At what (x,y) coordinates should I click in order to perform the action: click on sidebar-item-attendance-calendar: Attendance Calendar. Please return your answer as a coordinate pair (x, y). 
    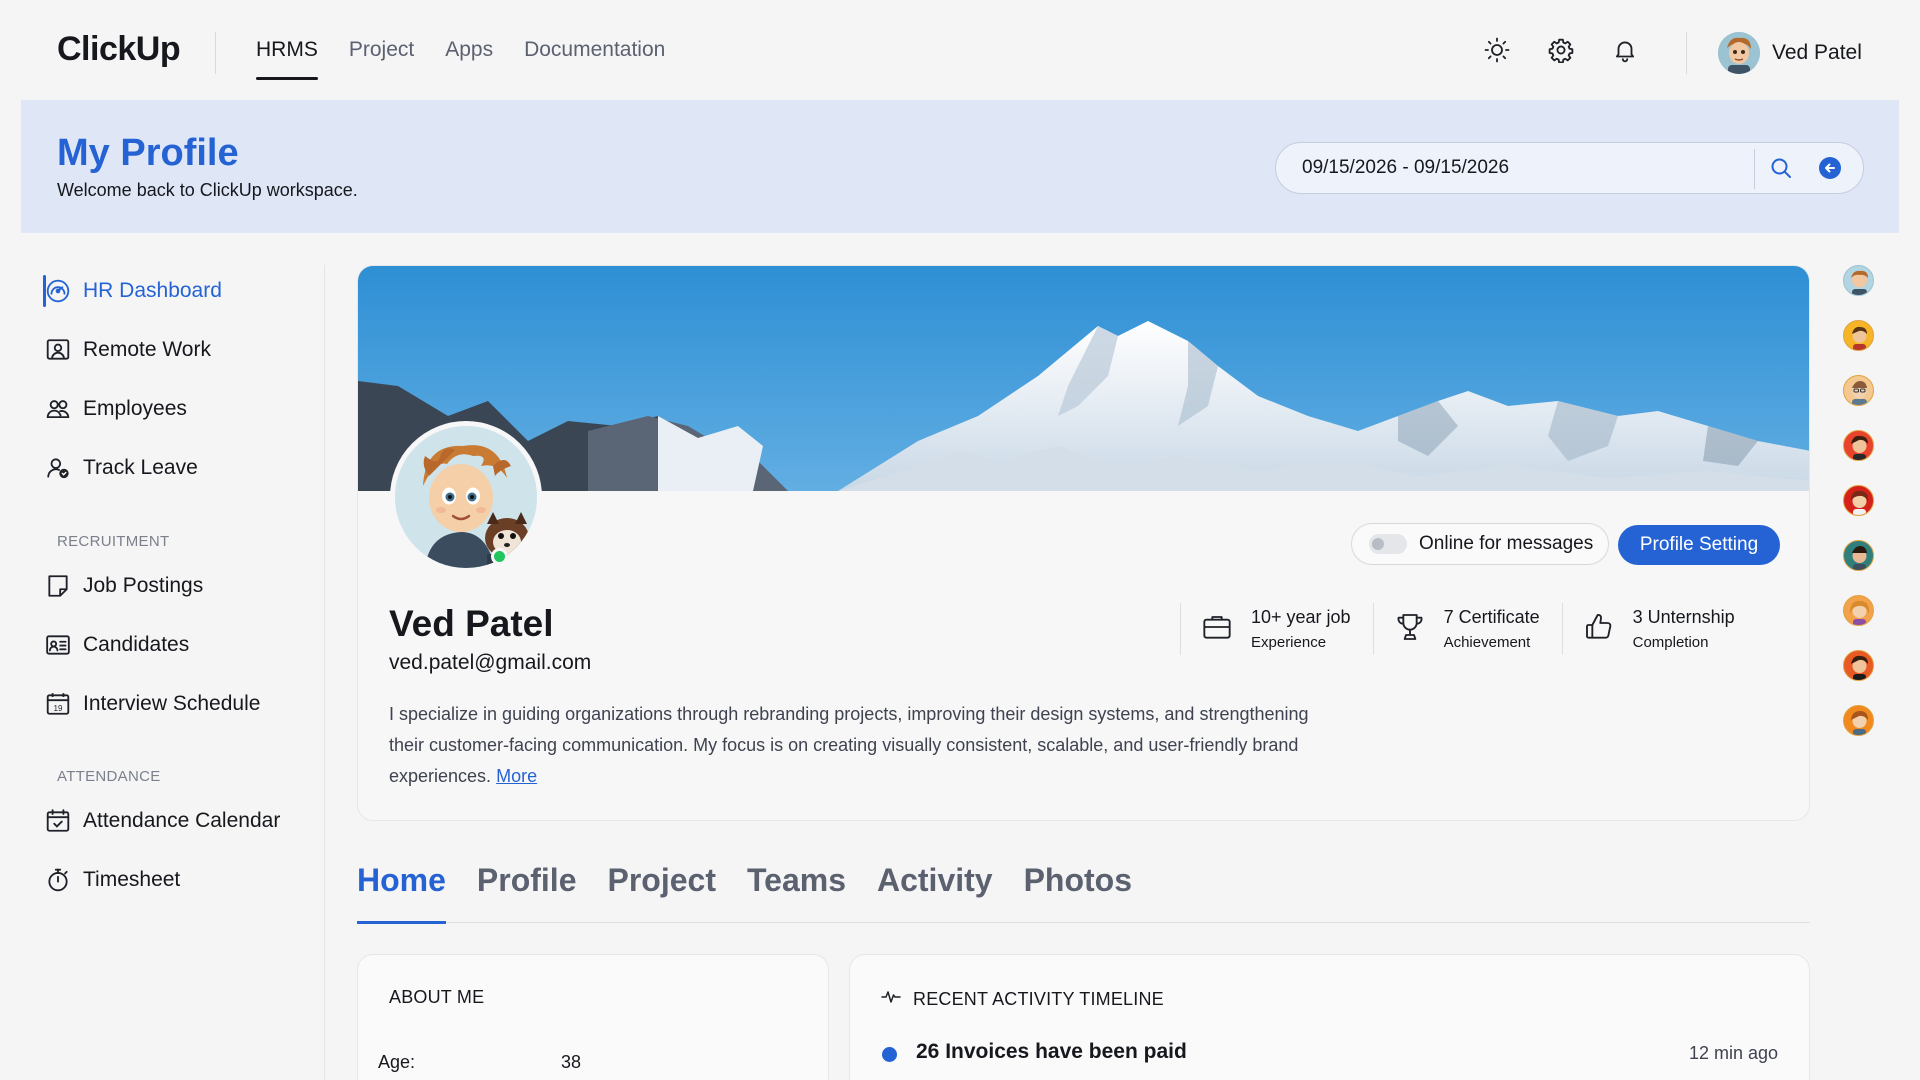
    Looking at the image, I should click on (162, 821).